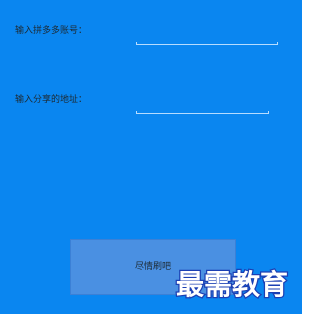  What do you see at coordinates (207, 36) in the screenshot?
I see `account-input-decoration` at bounding box center [207, 36].